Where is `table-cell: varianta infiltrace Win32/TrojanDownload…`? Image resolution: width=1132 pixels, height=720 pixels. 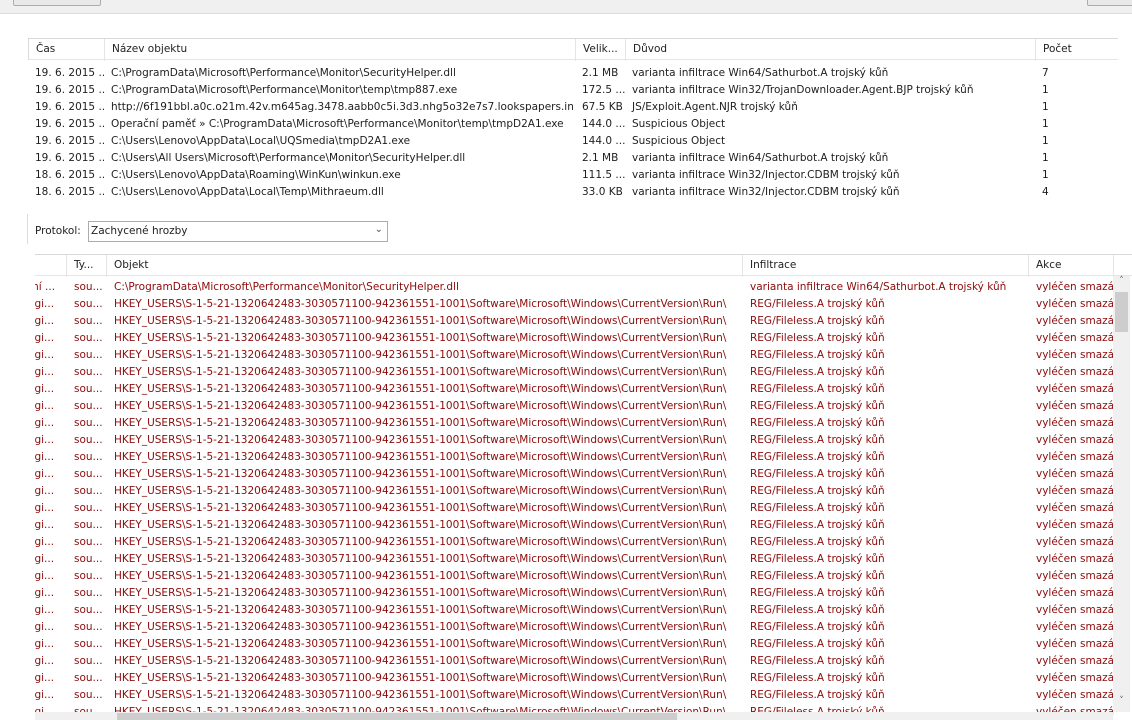
table-cell: varianta infiltrace Win32/TrojanDownload… is located at coordinates (803, 90).